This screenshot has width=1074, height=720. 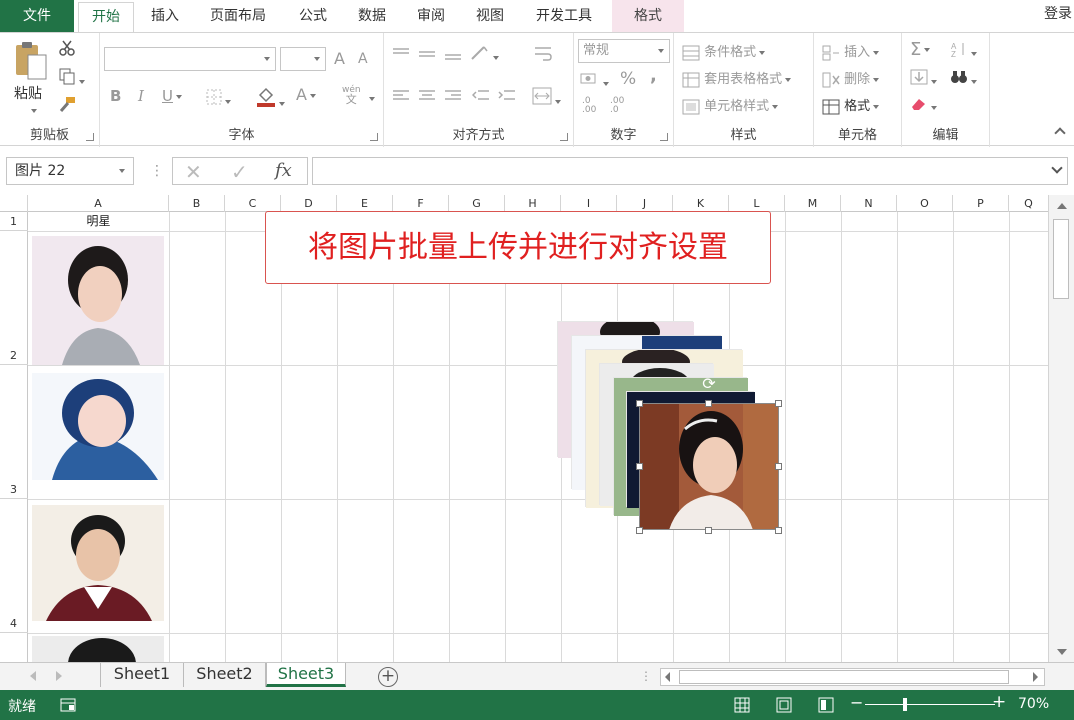 I want to click on font-launcher, so click(x=374, y=137).